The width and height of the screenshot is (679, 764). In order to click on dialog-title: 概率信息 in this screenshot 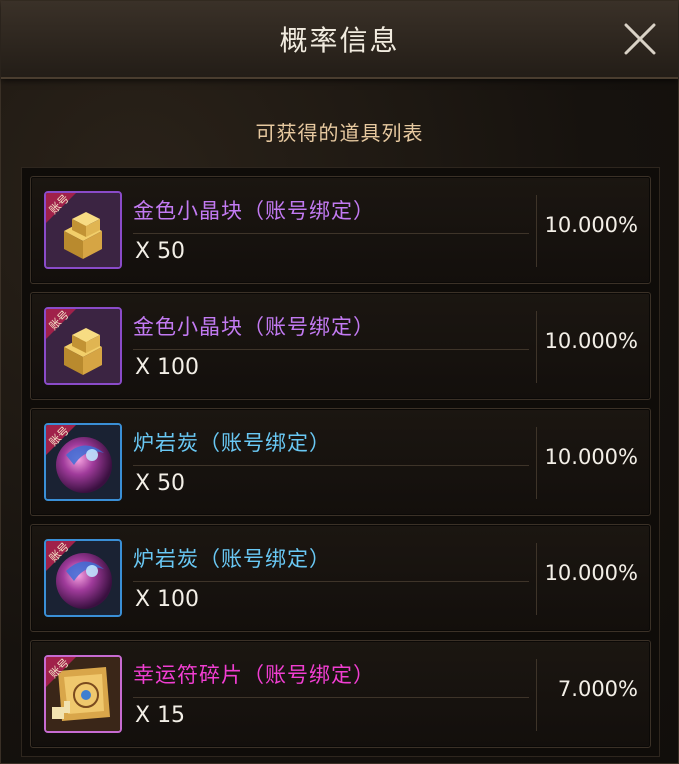, I will do `click(339, 40)`.